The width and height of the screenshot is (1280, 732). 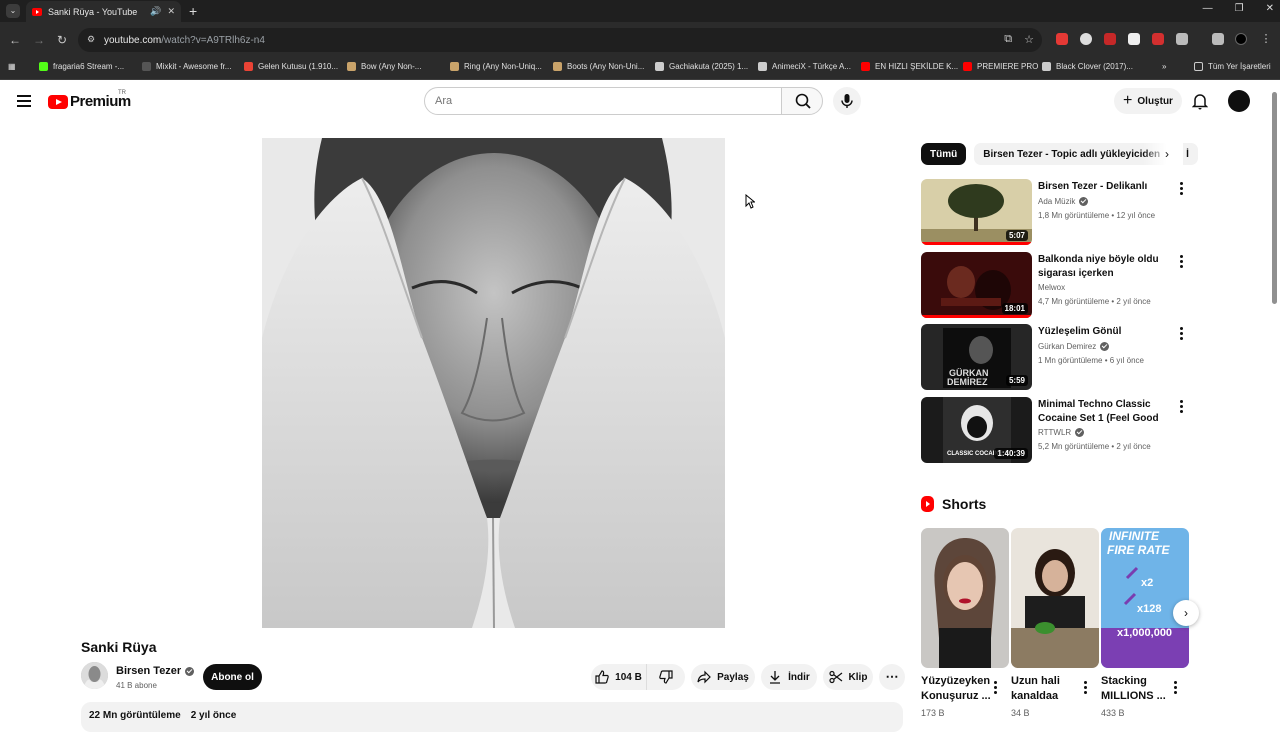 I want to click on extension-record-icon, so click(x=1158, y=39).